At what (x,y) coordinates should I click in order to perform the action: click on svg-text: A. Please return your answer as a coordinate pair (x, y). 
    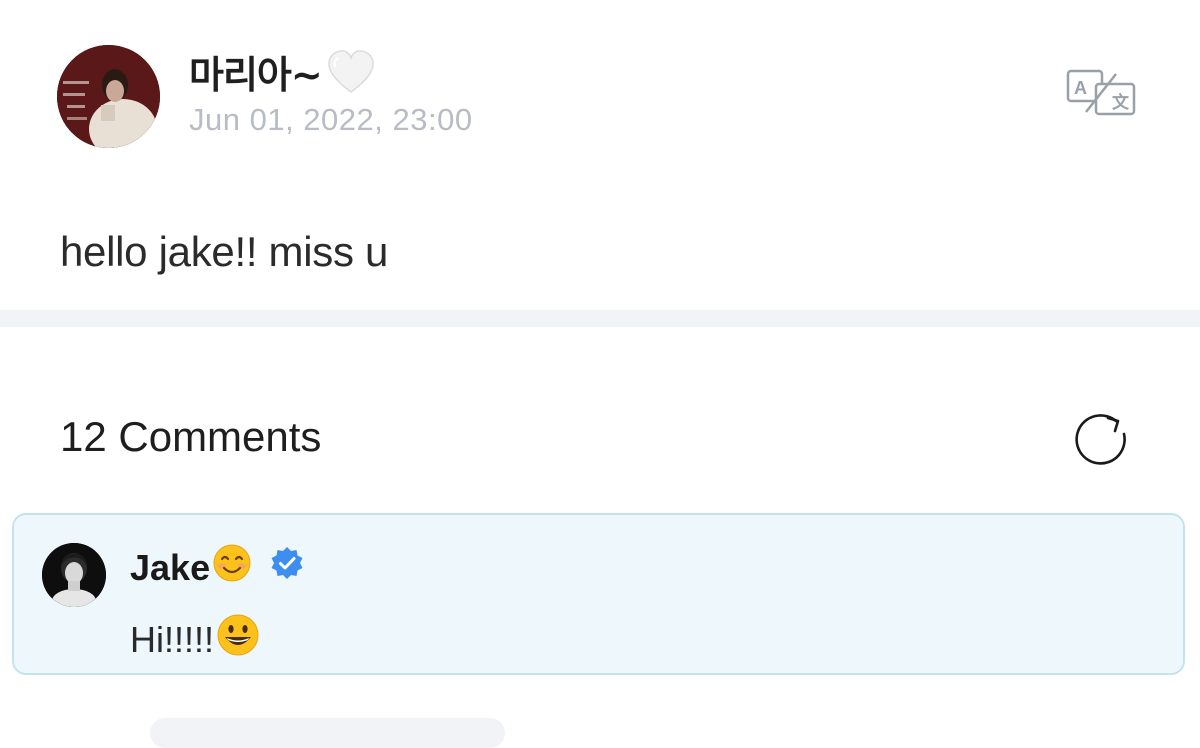
    Looking at the image, I should click on (1080, 88).